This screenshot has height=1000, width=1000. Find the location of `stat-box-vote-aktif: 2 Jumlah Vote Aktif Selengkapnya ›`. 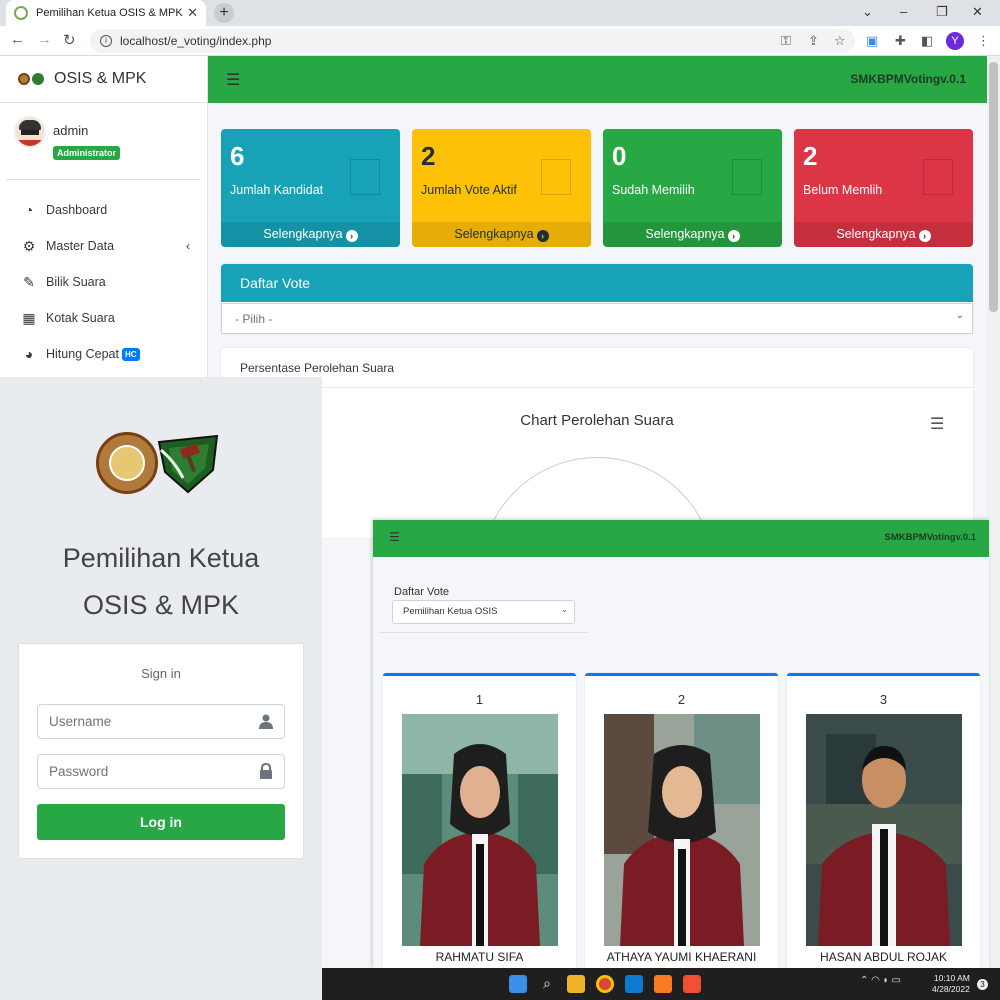

stat-box-vote-aktif: 2 Jumlah Vote Aktif Selengkapnya › is located at coordinates (501, 188).